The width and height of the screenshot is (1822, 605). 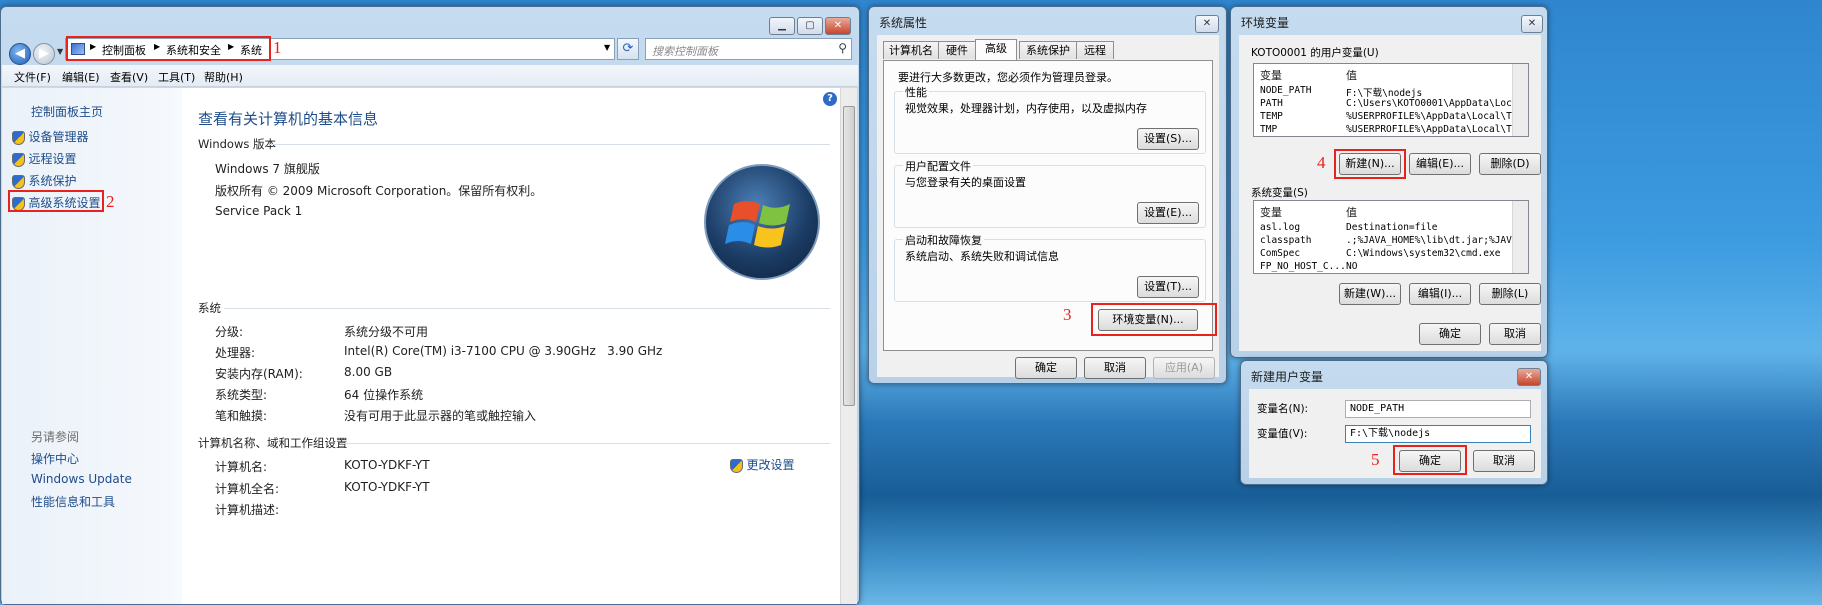 What do you see at coordinates (1510, 164) in the screenshot?
I see `user-delete-button: 删除(D)` at bounding box center [1510, 164].